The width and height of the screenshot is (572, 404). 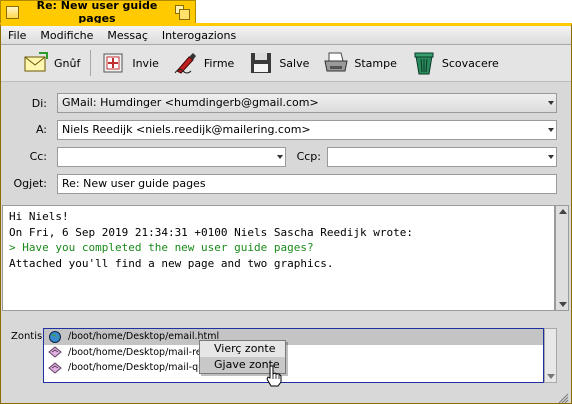 I want to click on signature-label: Firme, so click(x=219, y=63).